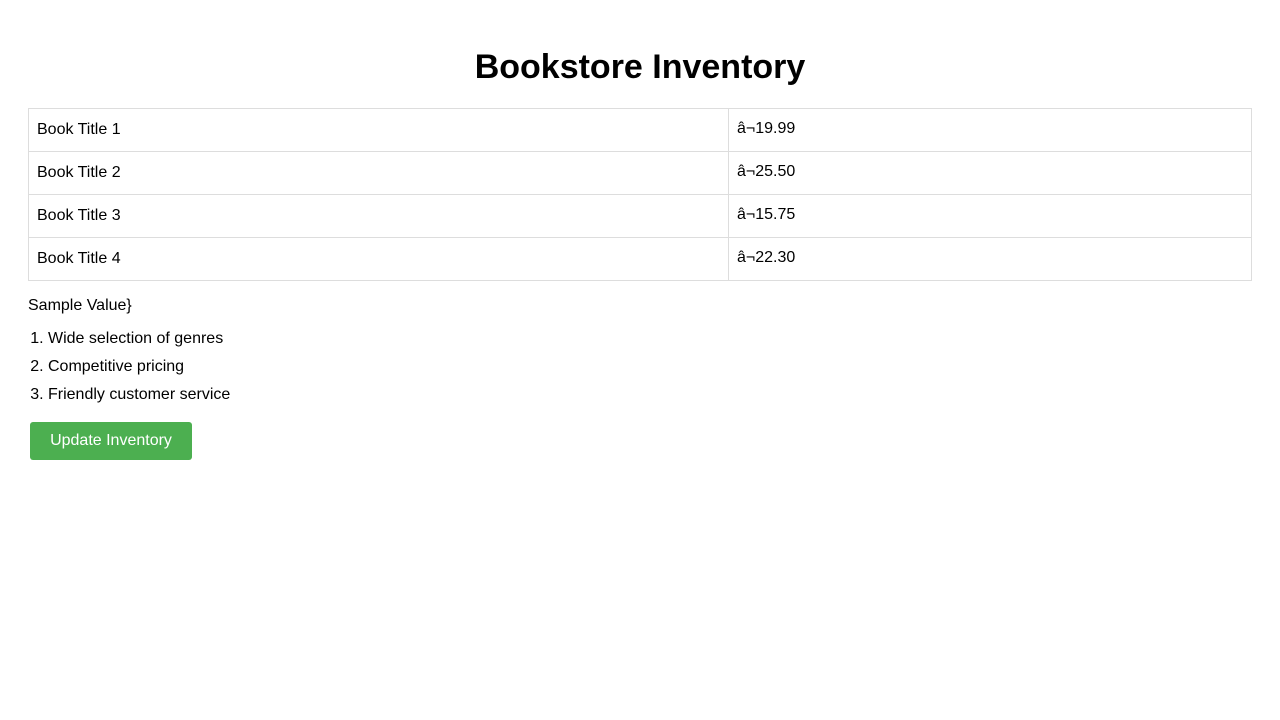 This screenshot has height=720, width=1280. I want to click on sample-value-text: Sample Value}, so click(80, 305).